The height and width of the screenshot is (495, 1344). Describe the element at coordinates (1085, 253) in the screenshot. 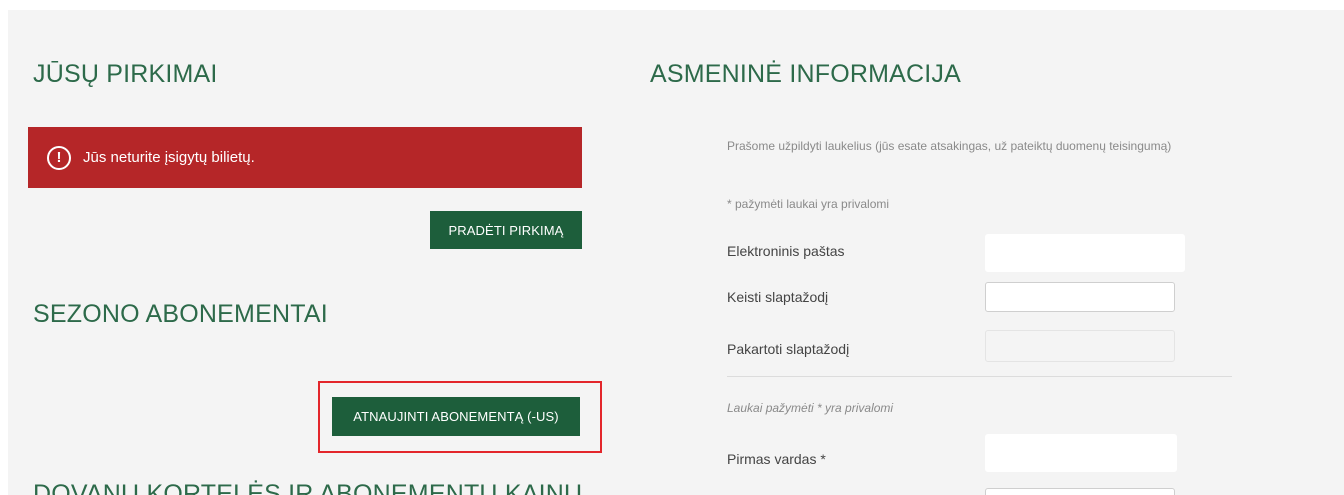

I see `email-field` at that location.